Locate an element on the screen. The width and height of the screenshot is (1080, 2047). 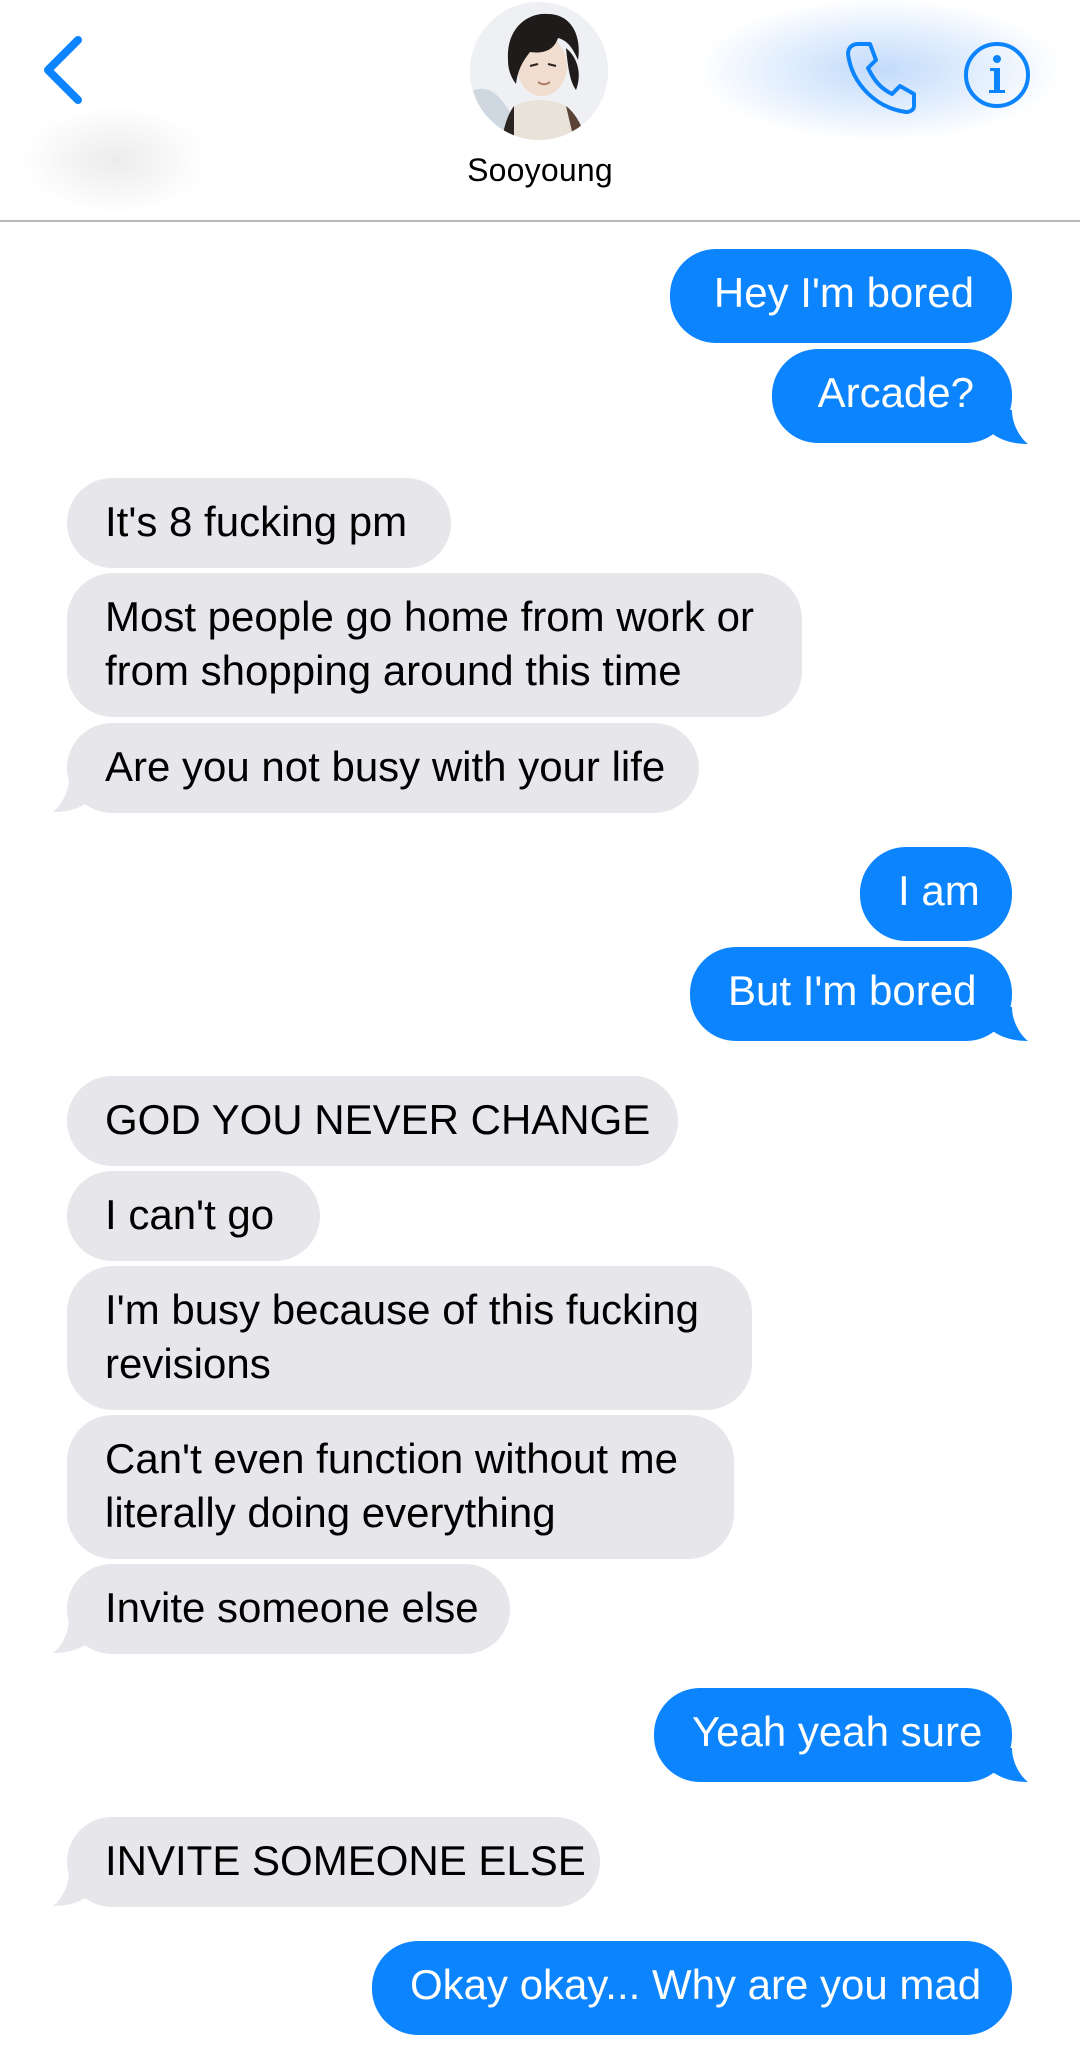
phone-icon is located at coordinates (881, 78).